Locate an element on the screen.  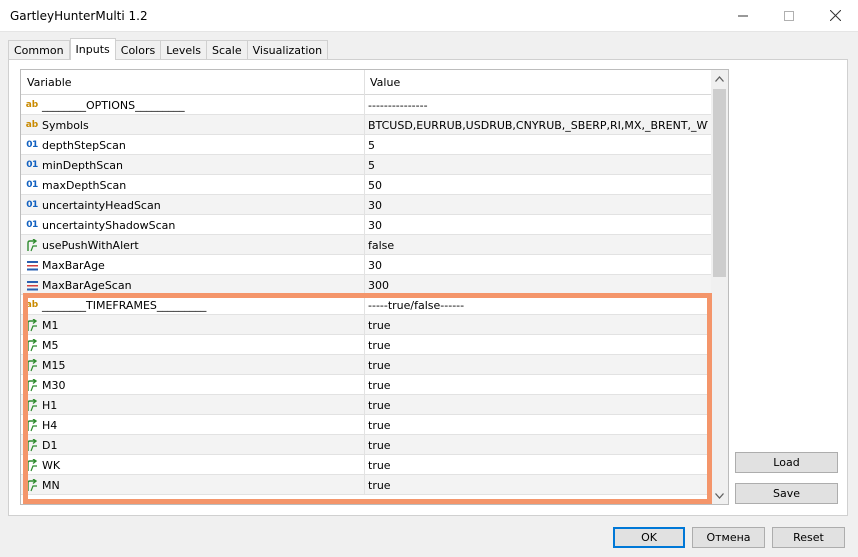
variable-name: depthStepScan is located at coordinates (84, 145).